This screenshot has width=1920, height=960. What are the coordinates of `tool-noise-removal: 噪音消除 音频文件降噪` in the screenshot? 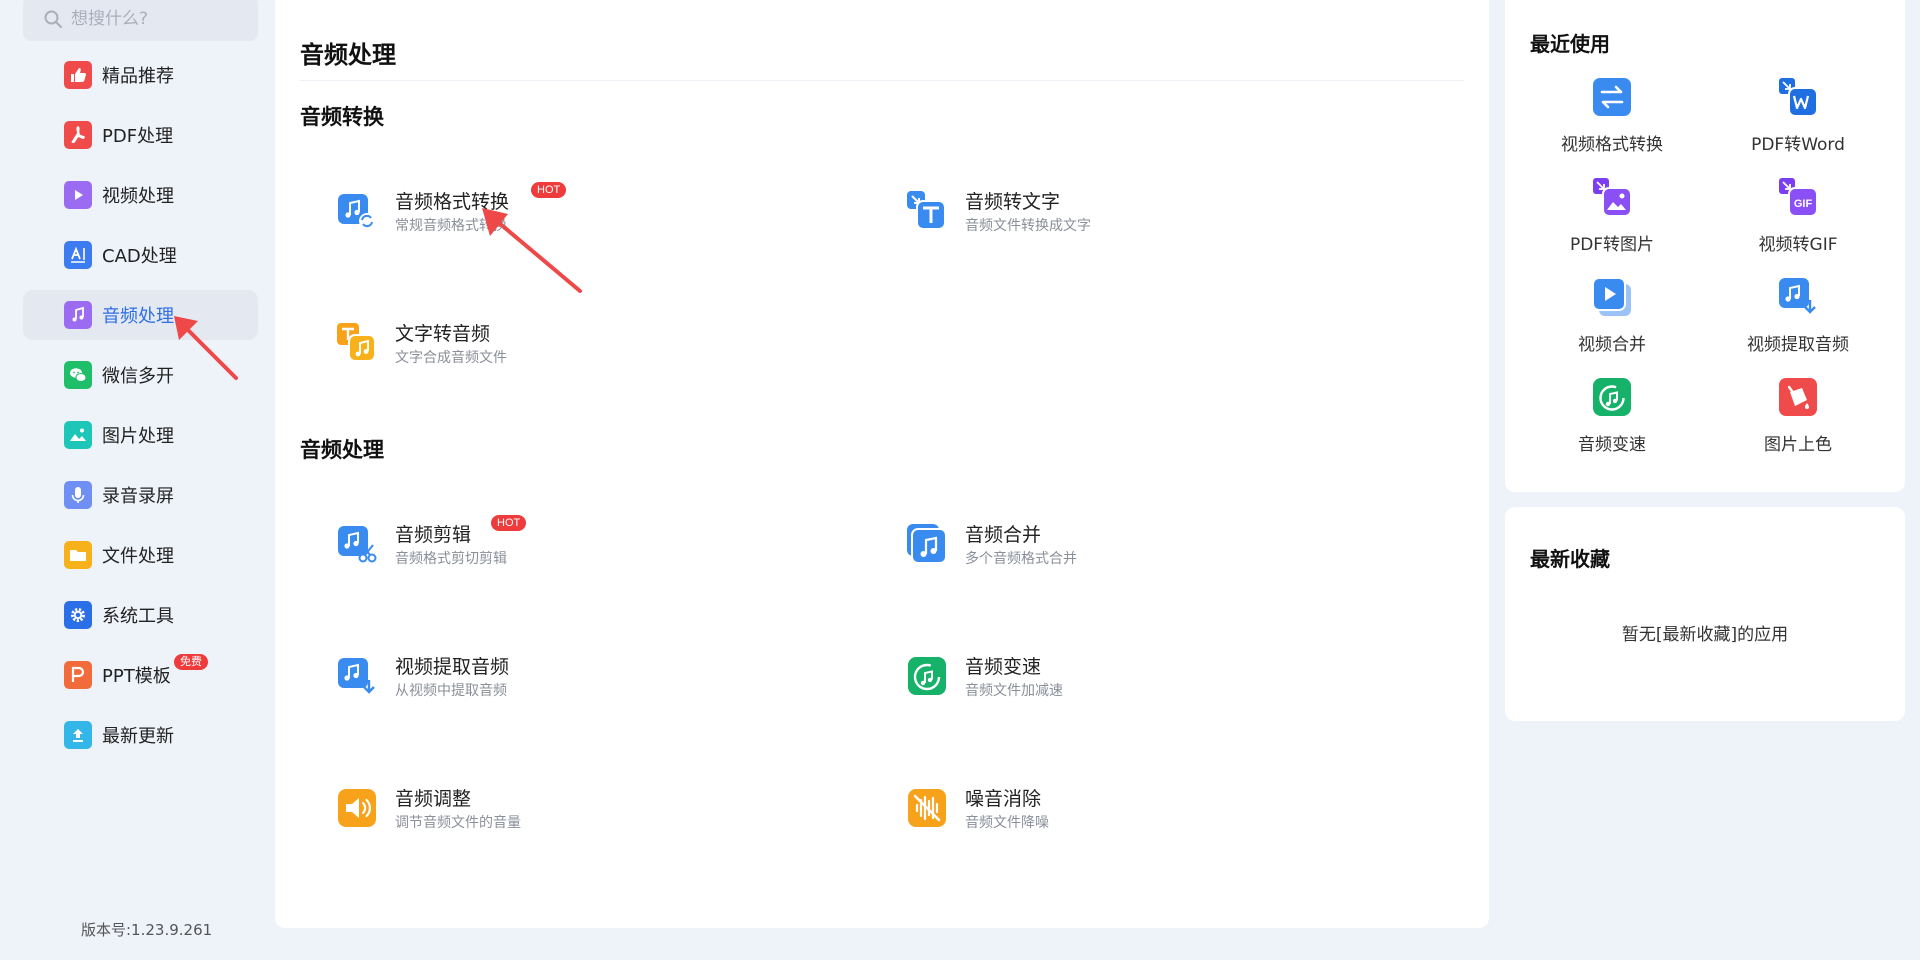 It's located at (1117, 809).